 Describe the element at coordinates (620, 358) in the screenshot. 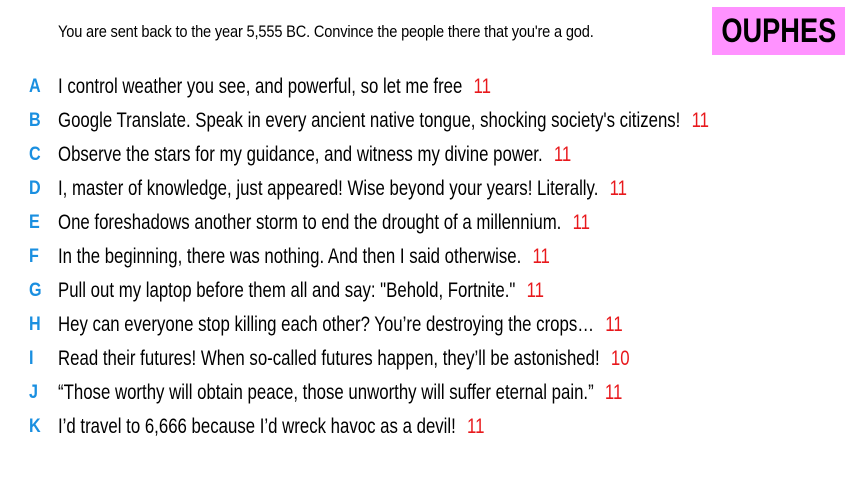

I see `answer-score: 10` at that location.